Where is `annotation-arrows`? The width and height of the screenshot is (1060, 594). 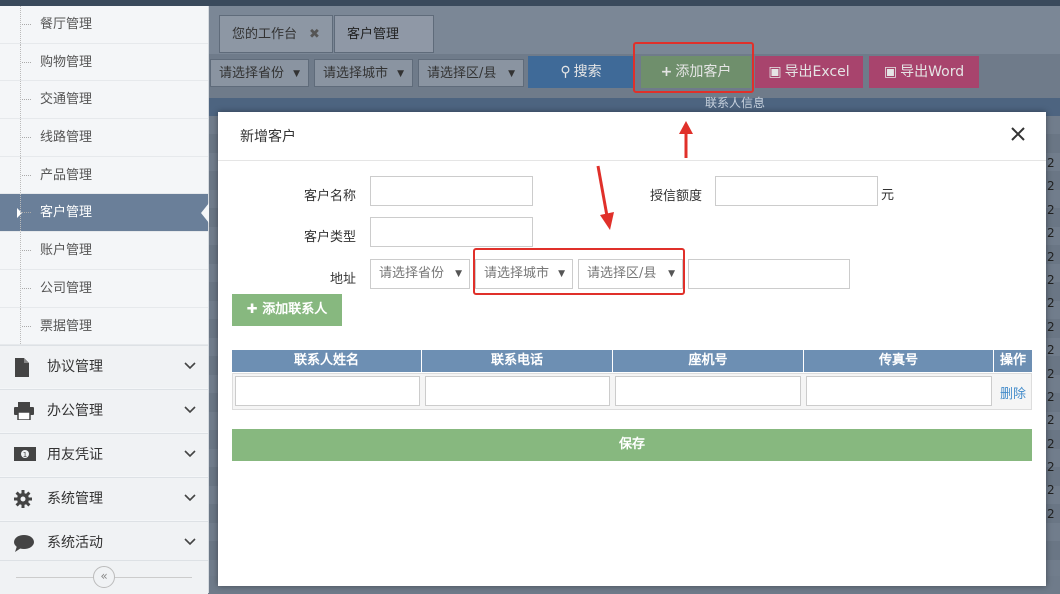
annotation-arrows is located at coordinates (644, 175).